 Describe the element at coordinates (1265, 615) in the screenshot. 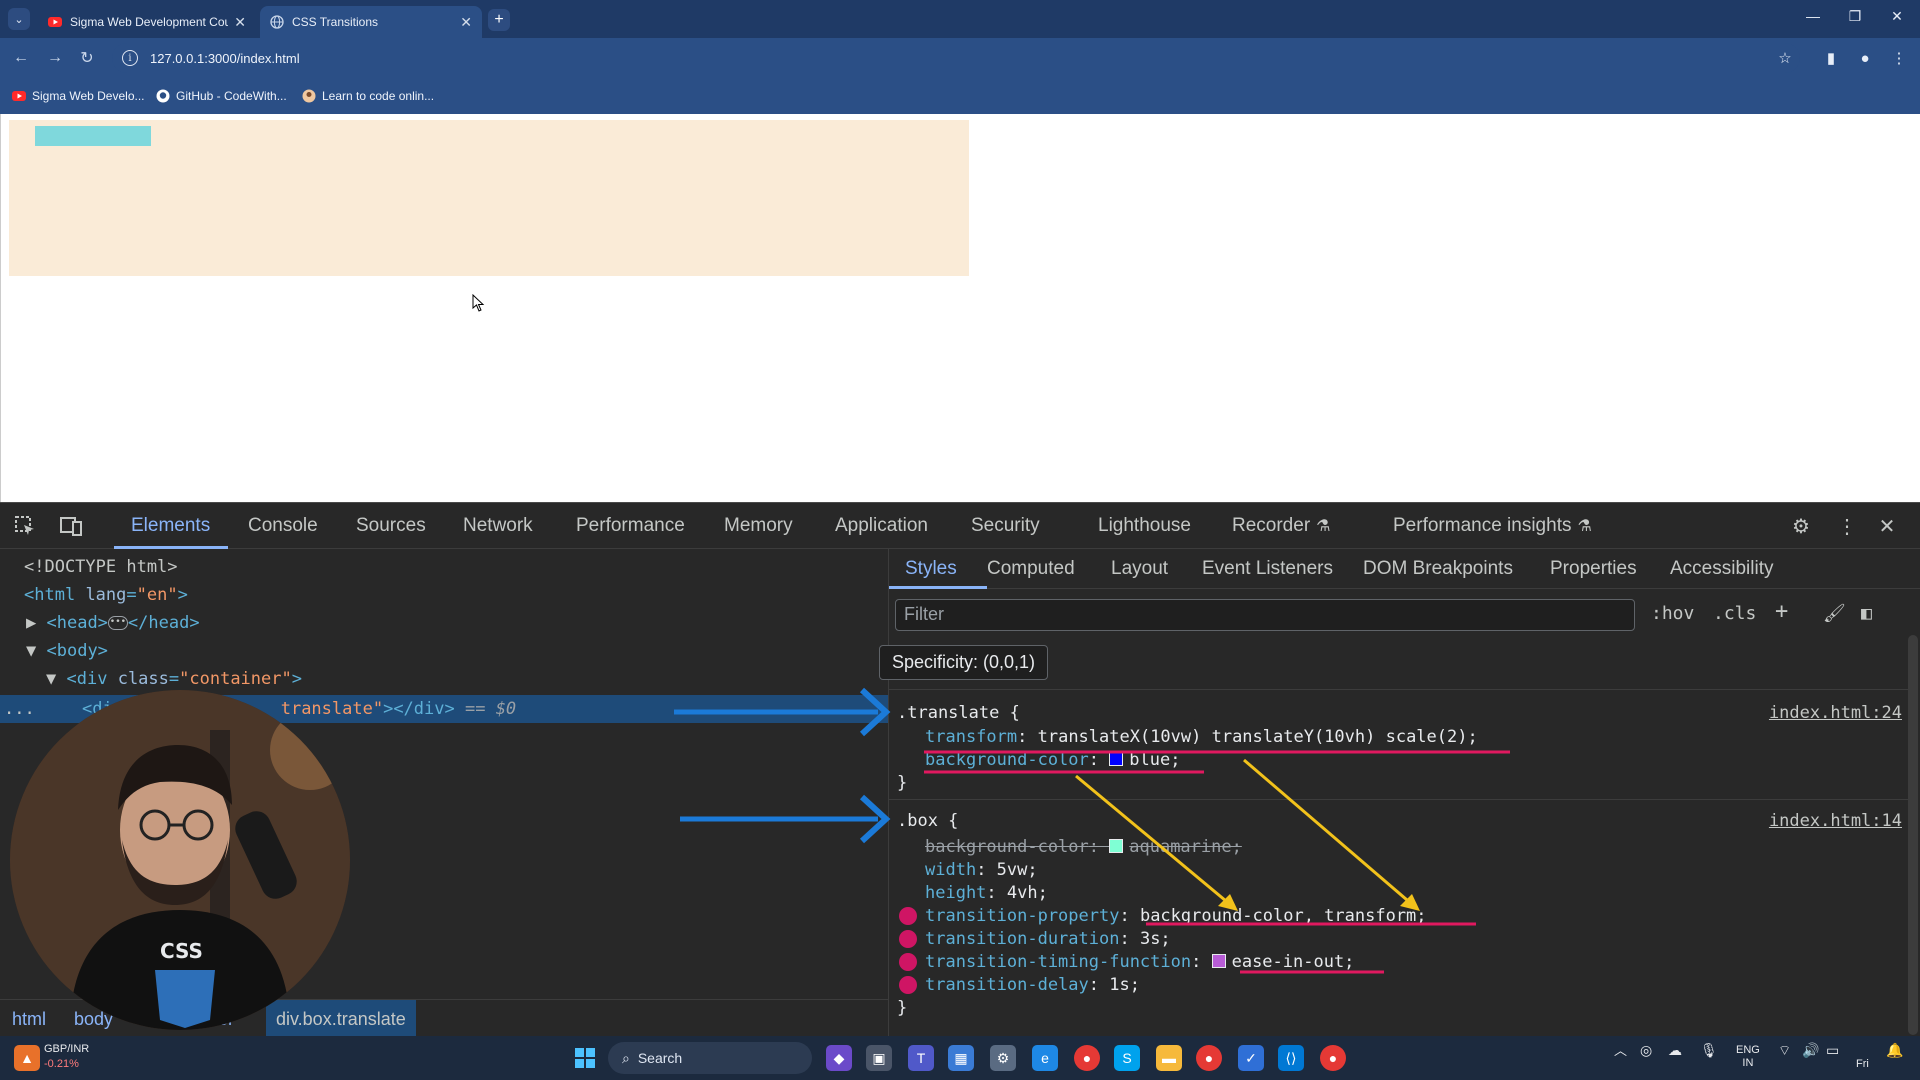

I see `styles-filter-input: Filter` at that location.